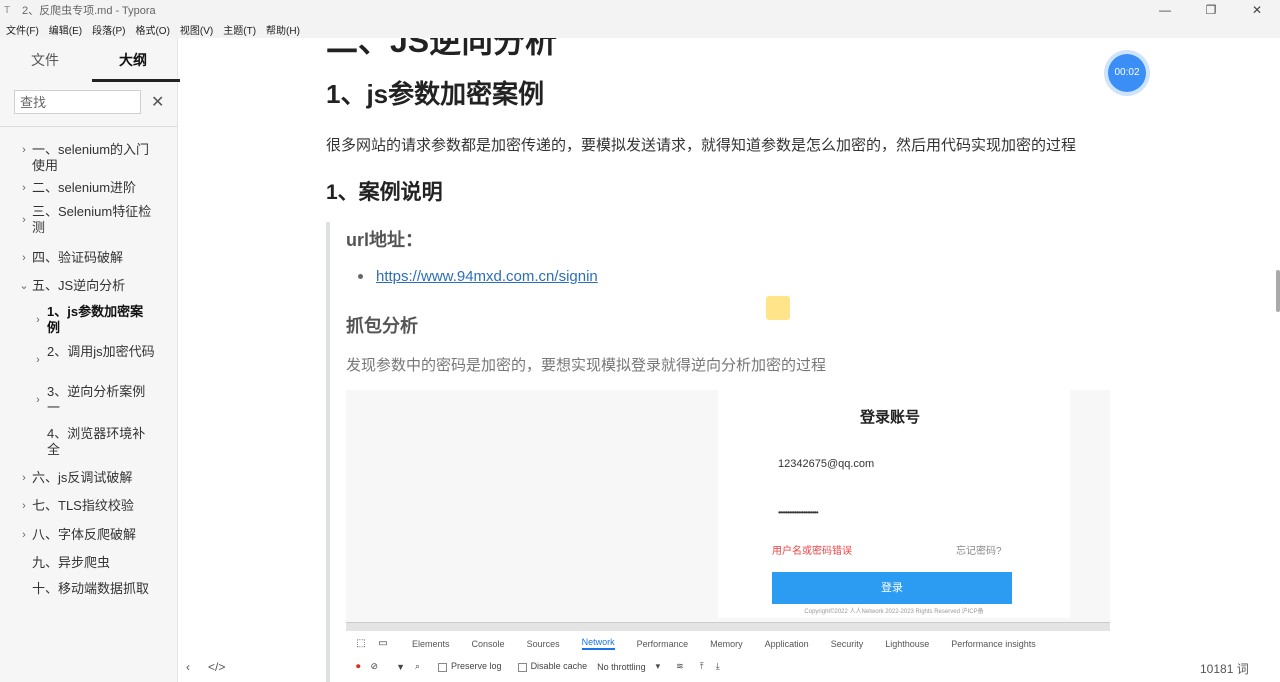  What do you see at coordinates (1127, 73) in the screenshot?
I see `recording-timer-badge: 00:02` at bounding box center [1127, 73].